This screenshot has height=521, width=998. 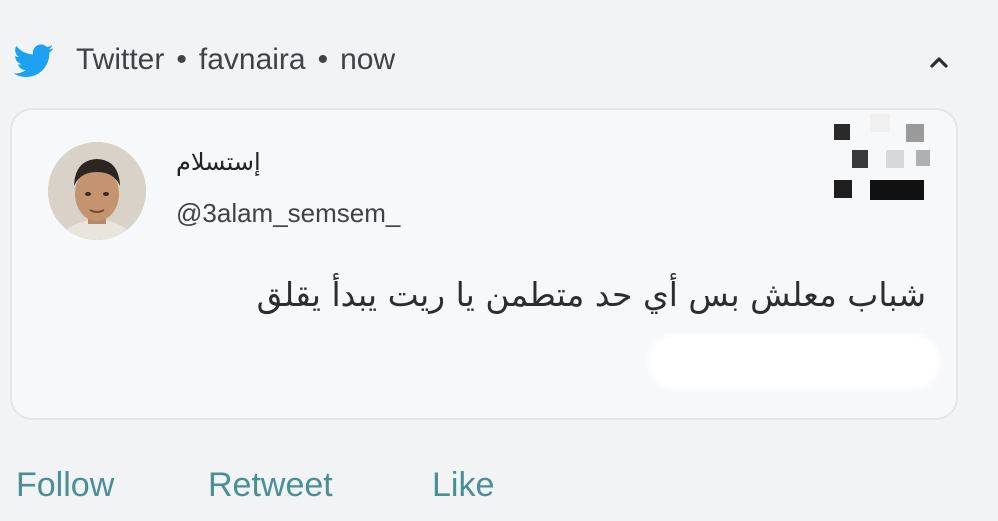 I want to click on like-button: Like, so click(x=463, y=485).